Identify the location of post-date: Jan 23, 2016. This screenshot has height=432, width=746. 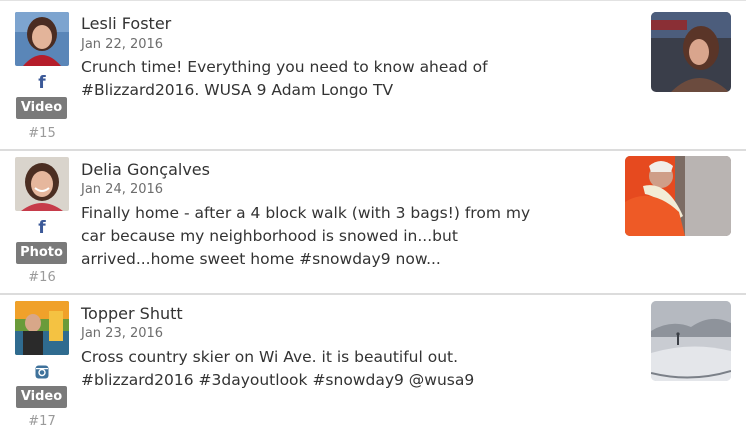
(122, 333).